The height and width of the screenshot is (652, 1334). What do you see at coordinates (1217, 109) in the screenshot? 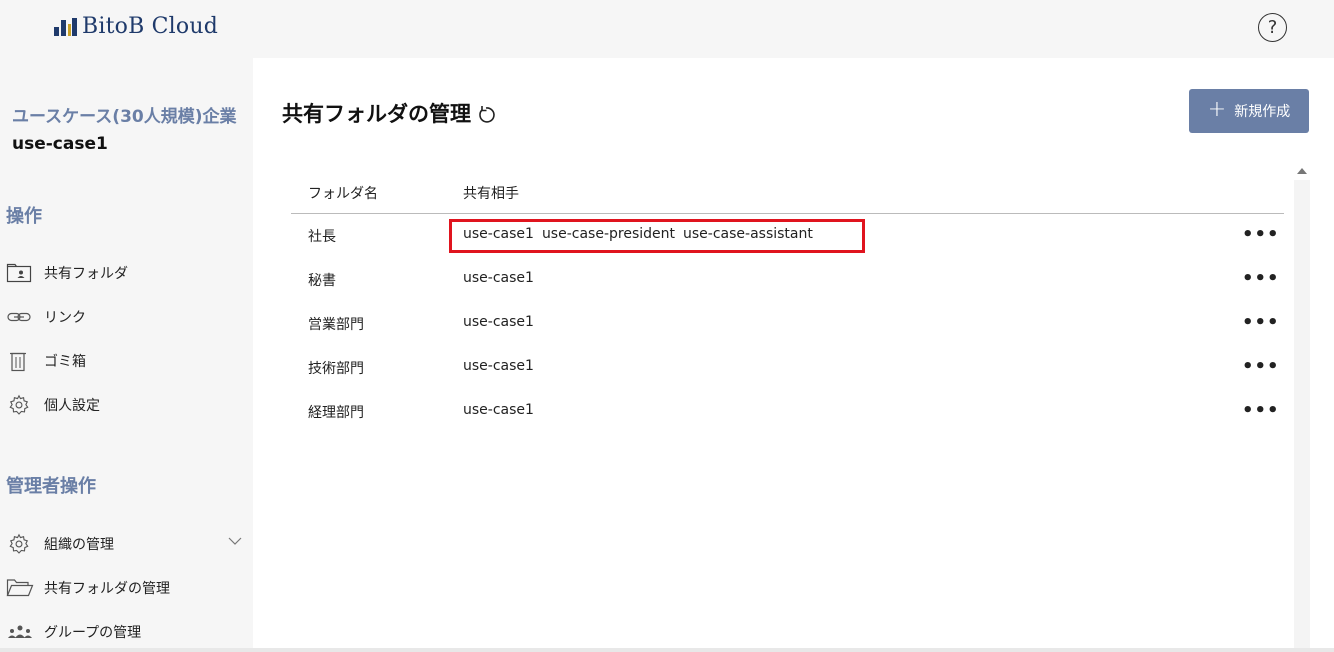
I see `plus-icon: +` at bounding box center [1217, 109].